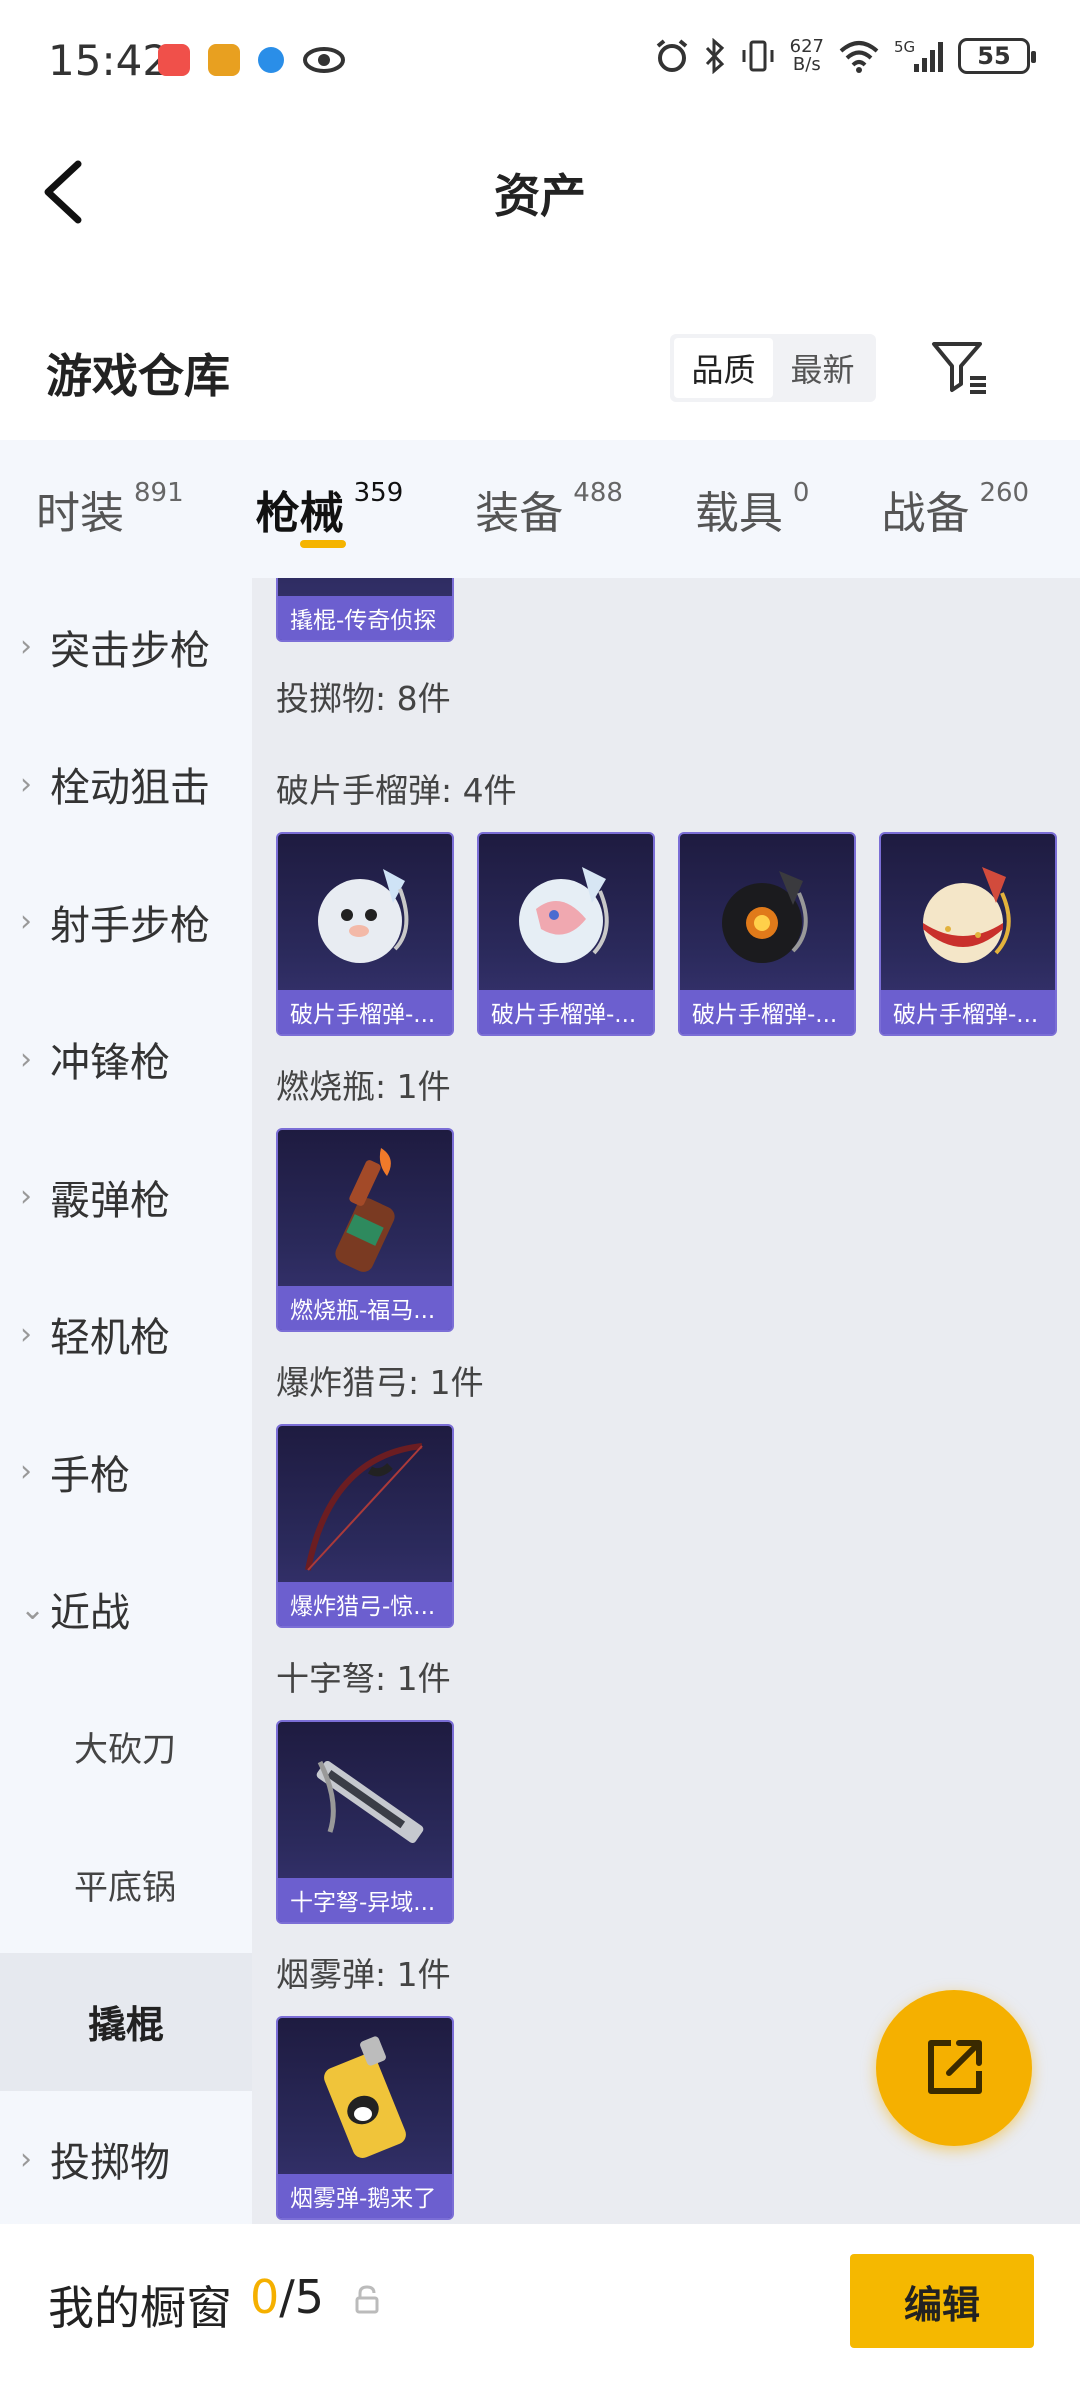 This screenshot has height=2382, width=1080. What do you see at coordinates (918, 55) in the screenshot?
I see `signal-icon: 5G` at bounding box center [918, 55].